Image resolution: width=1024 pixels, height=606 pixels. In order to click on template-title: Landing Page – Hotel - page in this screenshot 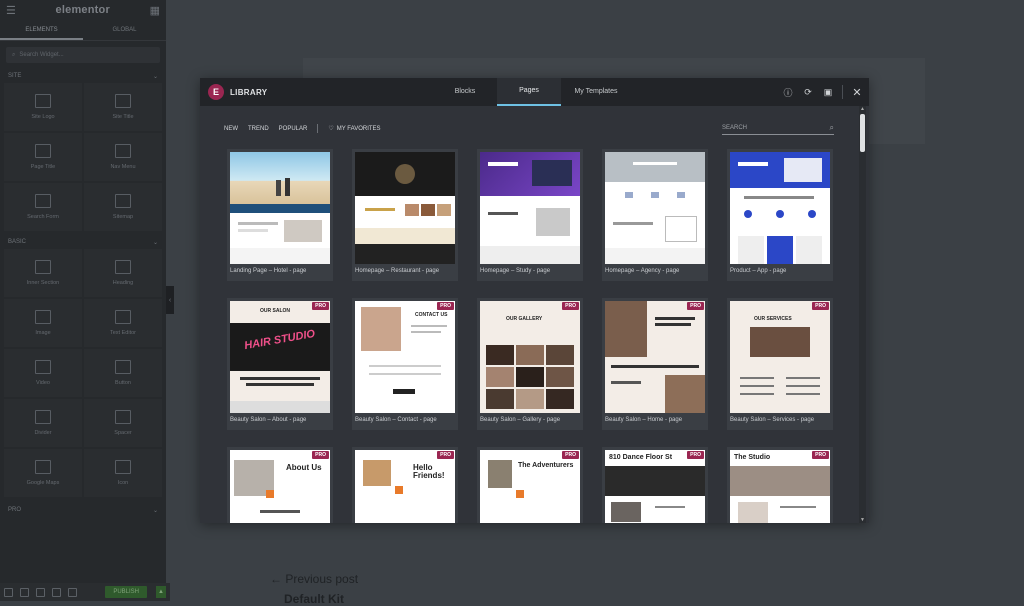, I will do `click(268, 271)`.